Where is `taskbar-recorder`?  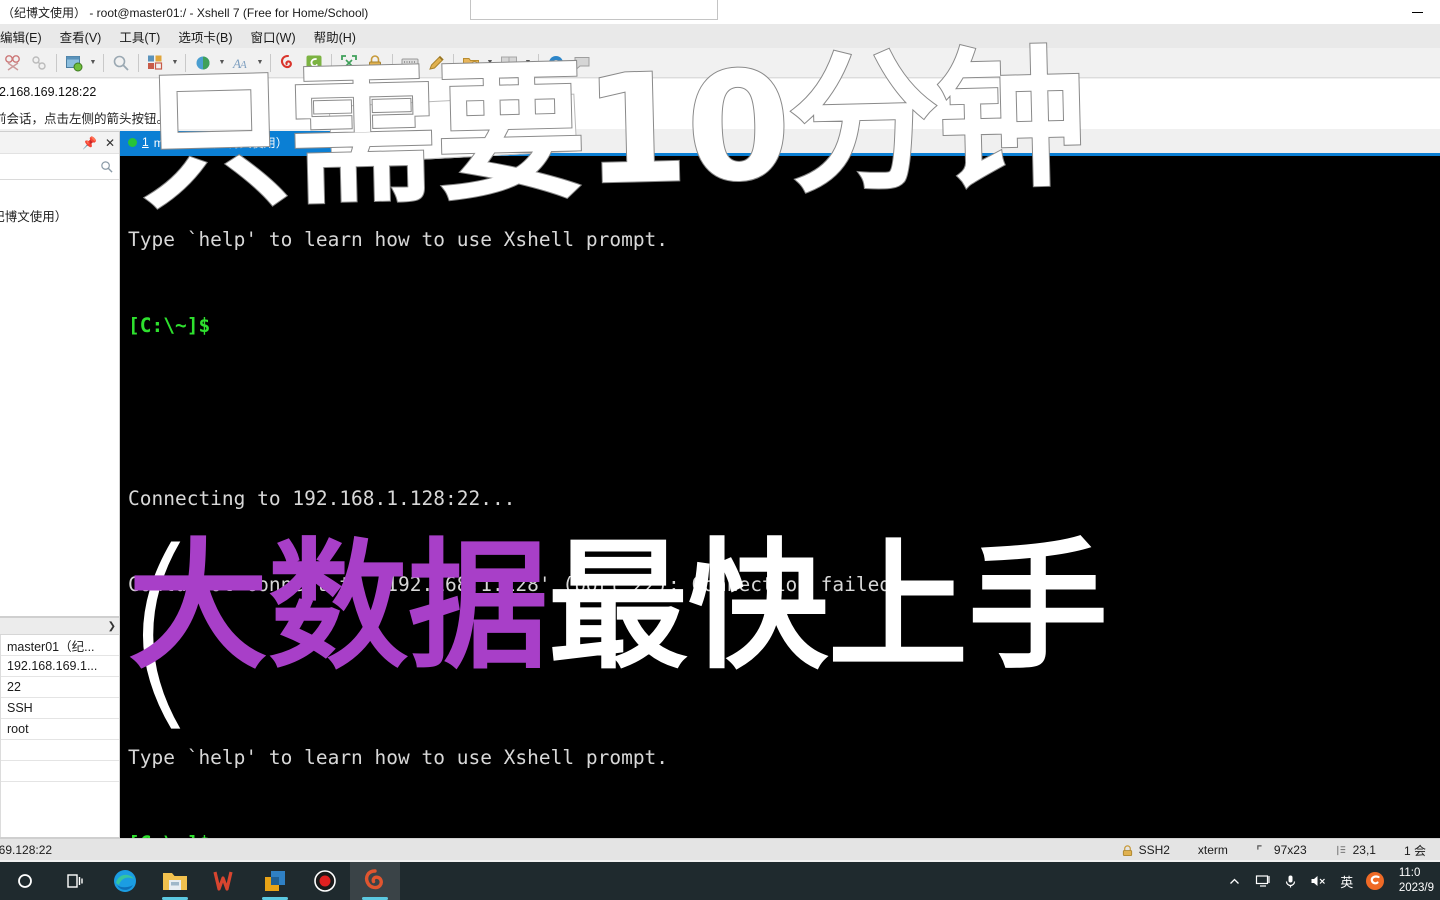 taskbar-recorder is located at coordinates (325, 881).